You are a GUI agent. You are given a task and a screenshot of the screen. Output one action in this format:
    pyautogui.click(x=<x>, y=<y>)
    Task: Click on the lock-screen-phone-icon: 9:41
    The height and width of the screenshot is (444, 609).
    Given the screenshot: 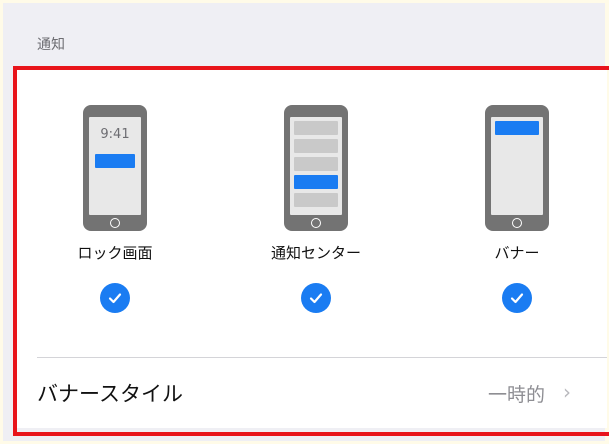 What is the action you would take?
    pyautogui.click(x=115, y=168)
    